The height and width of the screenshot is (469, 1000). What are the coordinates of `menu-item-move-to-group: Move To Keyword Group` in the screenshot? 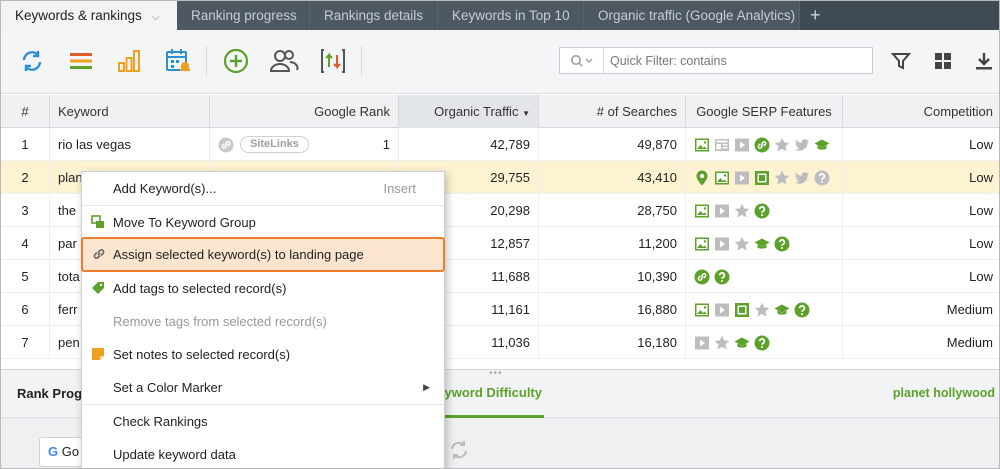 It's located at (263, 222).